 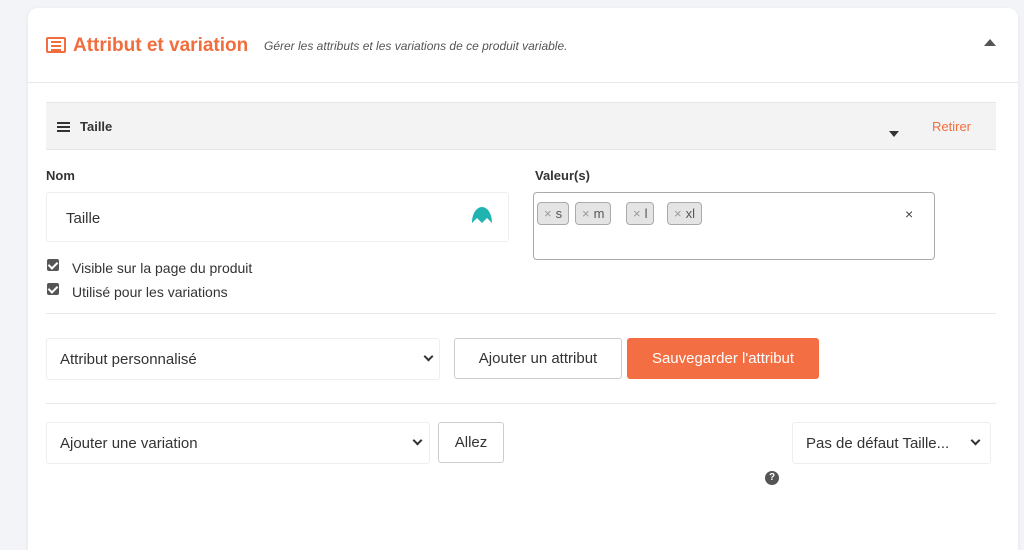 What do you see at coordinates (83, 218) in the screenshot?
I see `attribute-name-value: Taille` at bounding box center [83, 218].